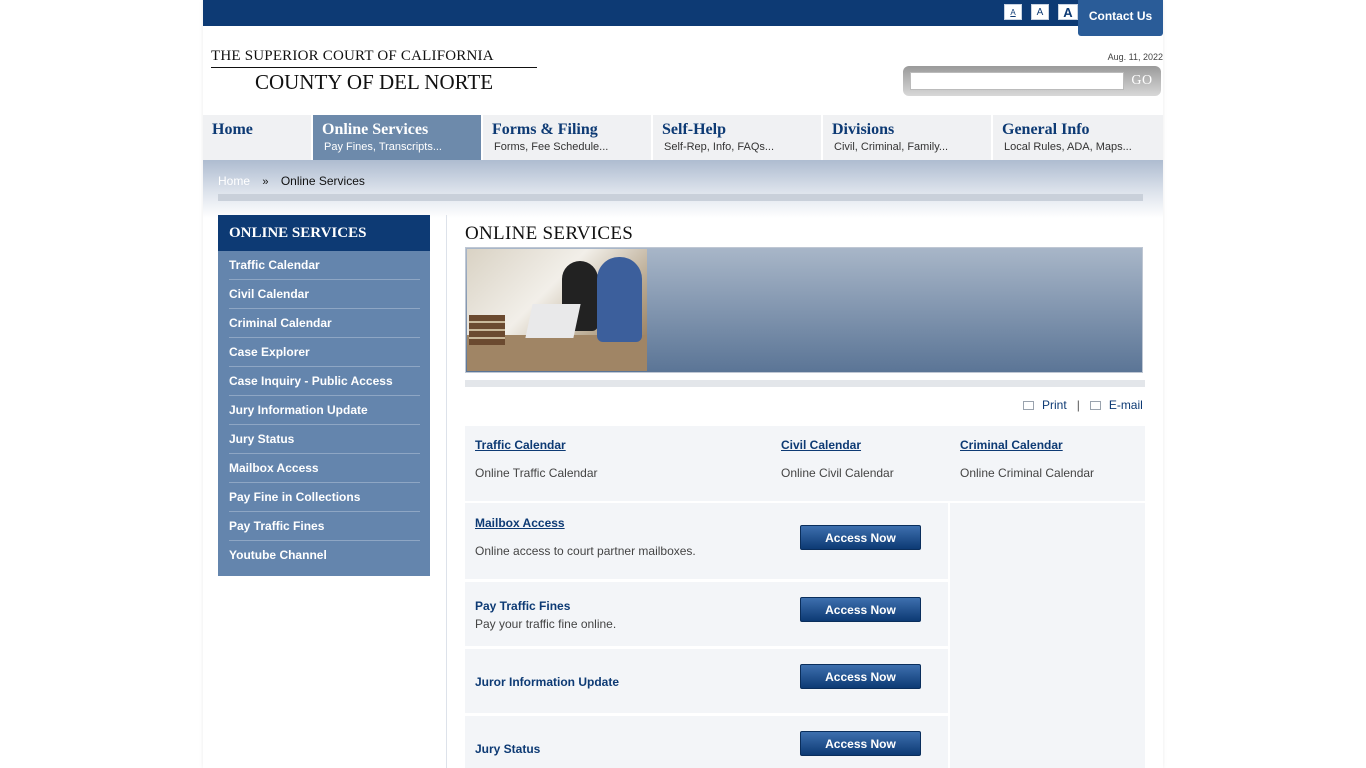  I want to click on breadcrumb: Home » Online Services, so click(291, 181).